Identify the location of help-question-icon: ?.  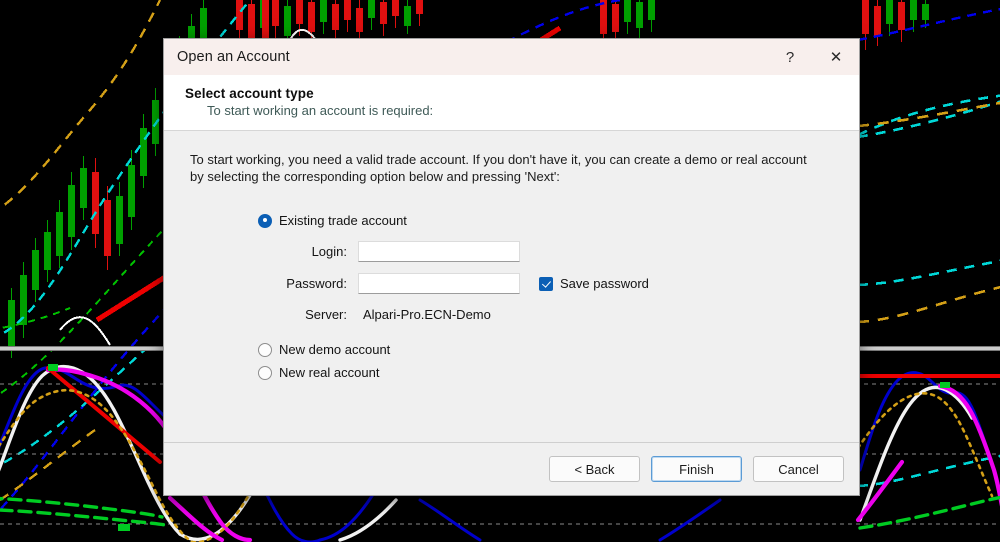
(790, 57).